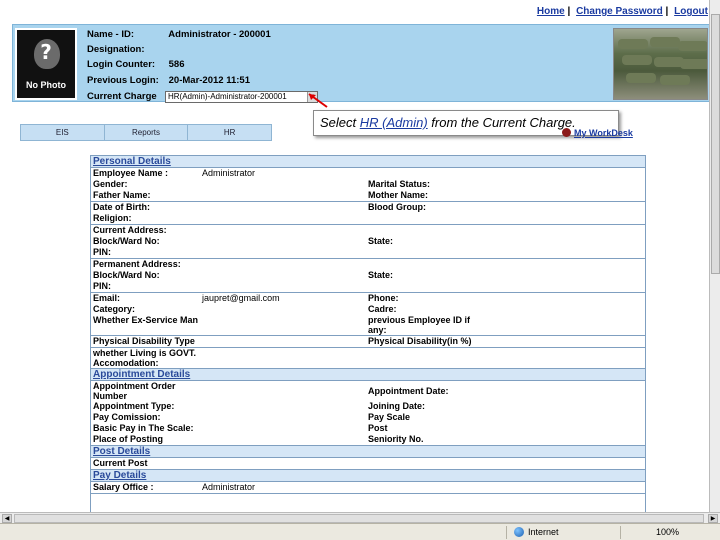 Image resolution: width=720 pixels, height=540 pixels. I want to click on field-label: Phone:, so click(383, 298).